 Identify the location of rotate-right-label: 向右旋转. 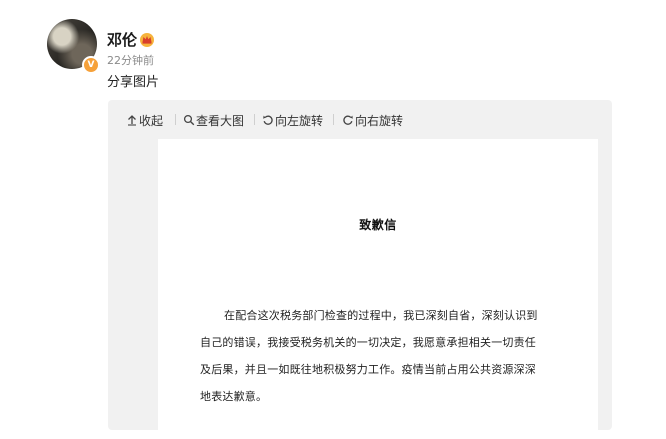
(379, 120).